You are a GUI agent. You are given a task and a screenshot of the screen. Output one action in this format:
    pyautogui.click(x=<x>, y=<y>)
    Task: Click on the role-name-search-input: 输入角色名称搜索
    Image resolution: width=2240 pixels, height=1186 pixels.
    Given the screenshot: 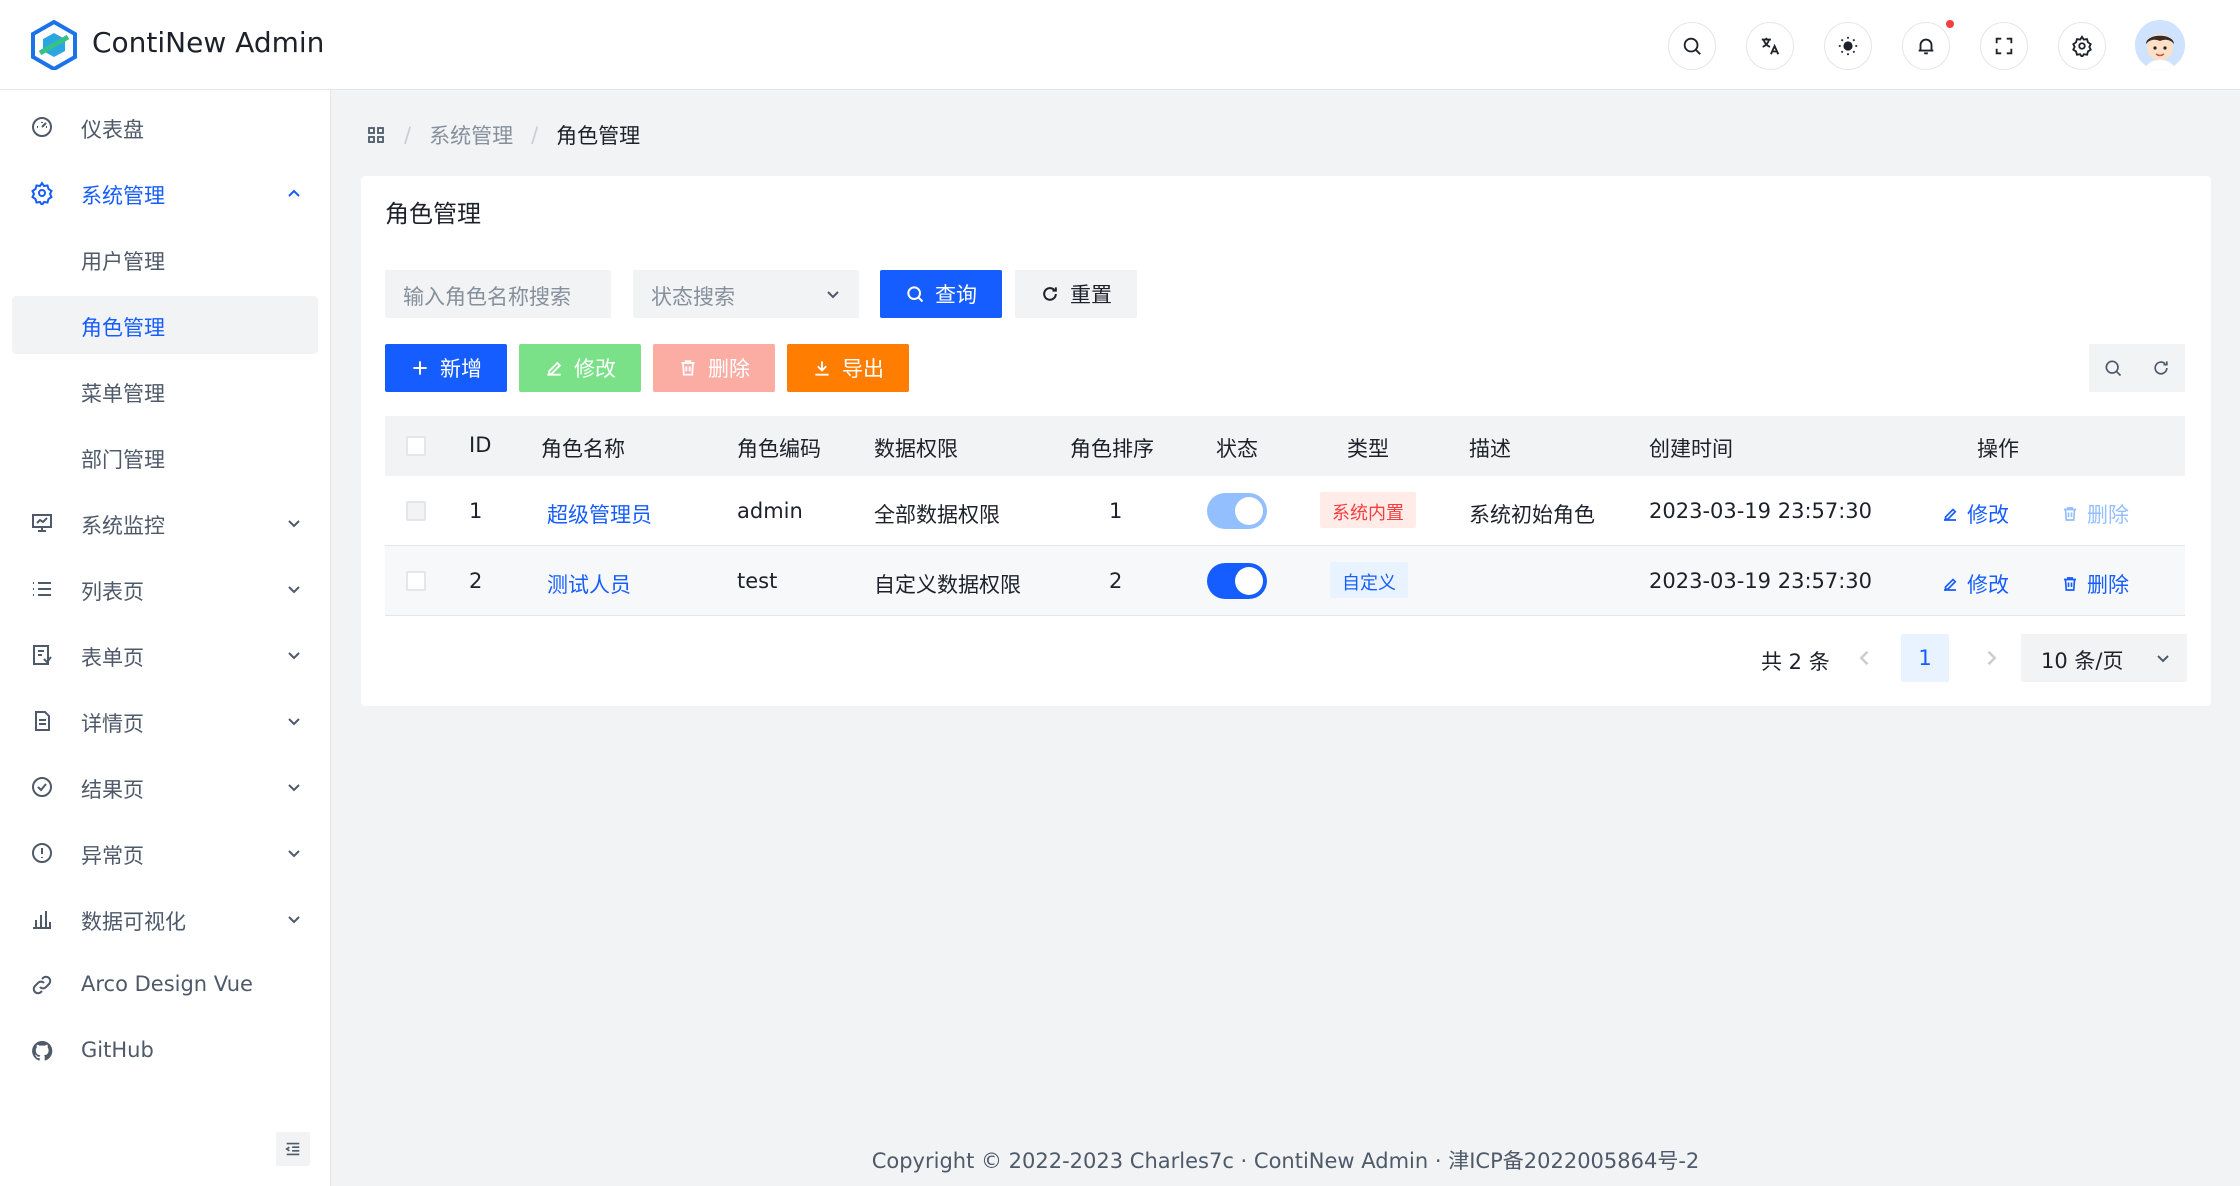 What is the action you would take?
    pyautogui.click(x=498, y=294)
    